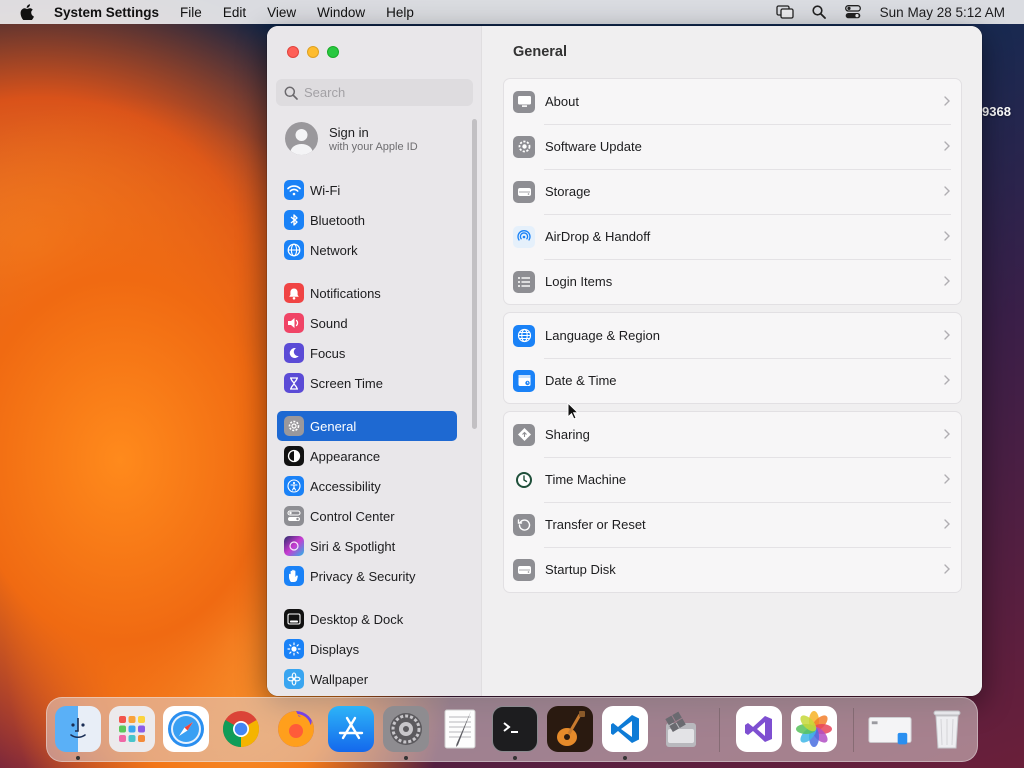  What do you see at coordinates (367, 190) in the screenshot?
I see `sidebar-item-wifi: Wi-Fi` at bounding box center [367, 190].